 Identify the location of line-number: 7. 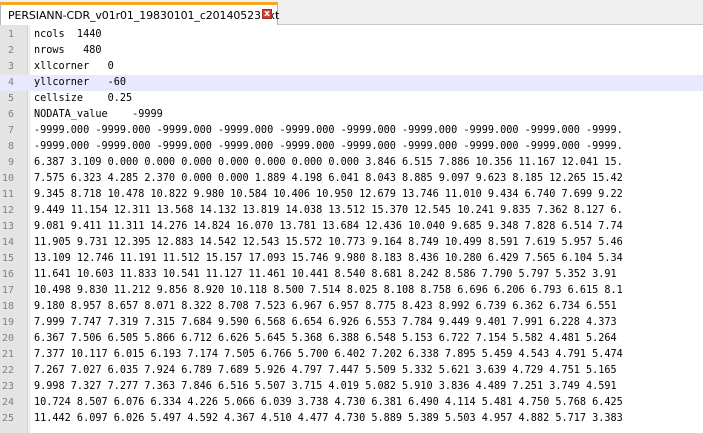
(10, 130).